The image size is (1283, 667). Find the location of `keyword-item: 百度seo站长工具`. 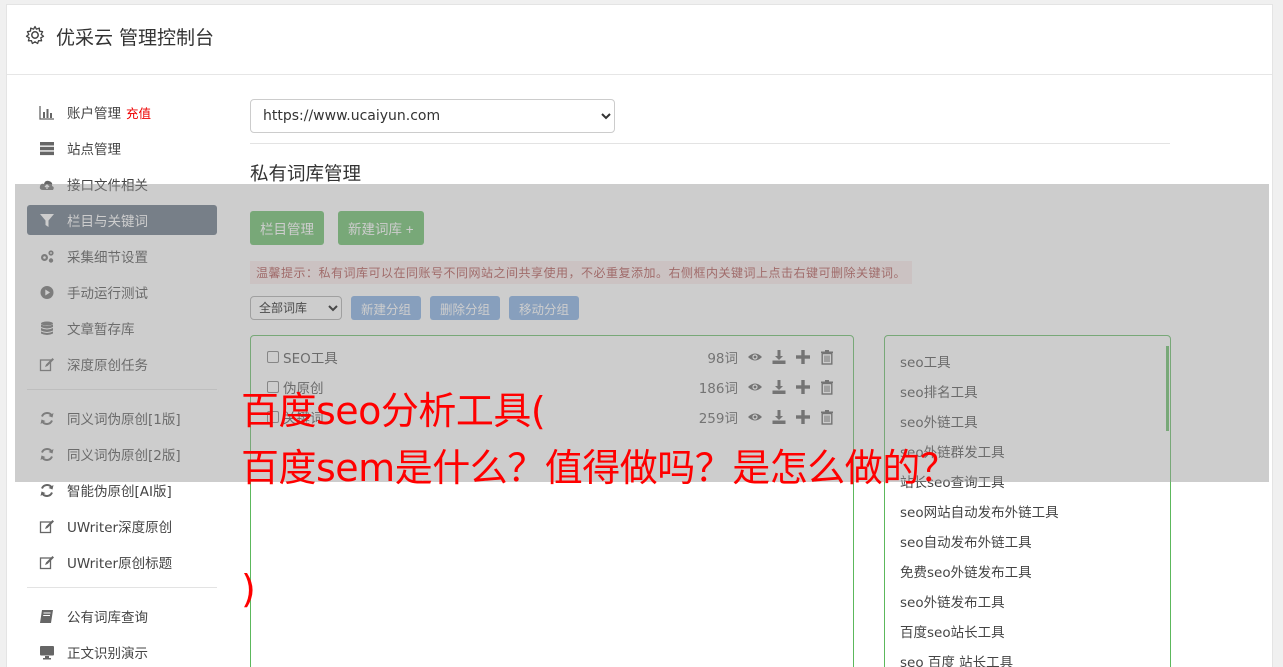

keyword-item: 百度seo站长工具 is located at coordinates (1027, 631).